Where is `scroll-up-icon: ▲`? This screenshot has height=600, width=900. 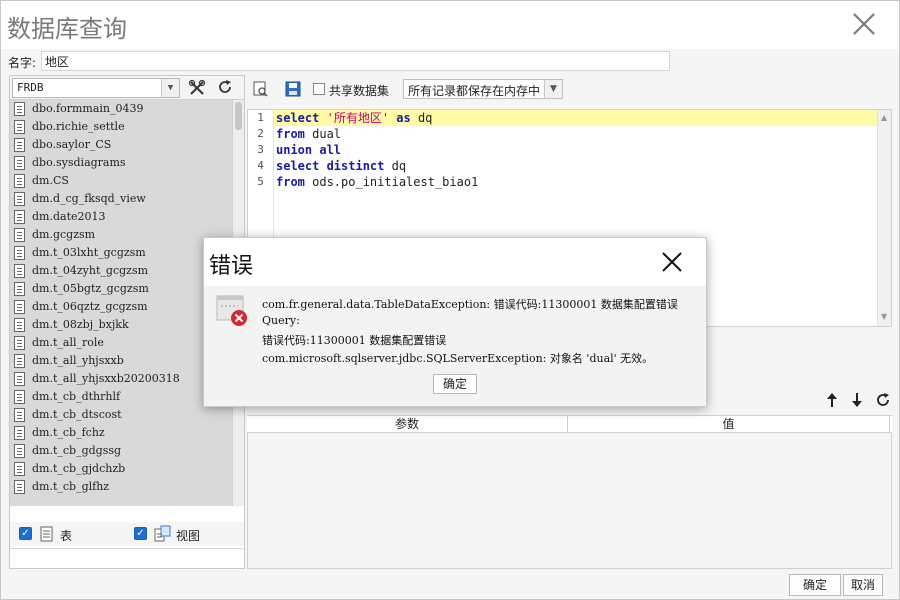
scroll-up-icon: ▲ is located at coordinates (884, 117).